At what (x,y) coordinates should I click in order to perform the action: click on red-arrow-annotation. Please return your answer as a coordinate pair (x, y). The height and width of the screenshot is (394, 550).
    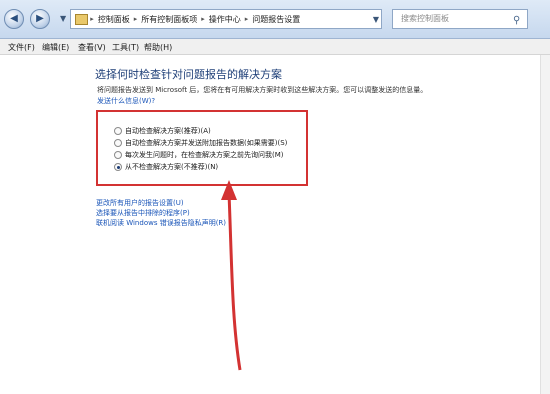
    Looking at the image, I should click on (231, 275).